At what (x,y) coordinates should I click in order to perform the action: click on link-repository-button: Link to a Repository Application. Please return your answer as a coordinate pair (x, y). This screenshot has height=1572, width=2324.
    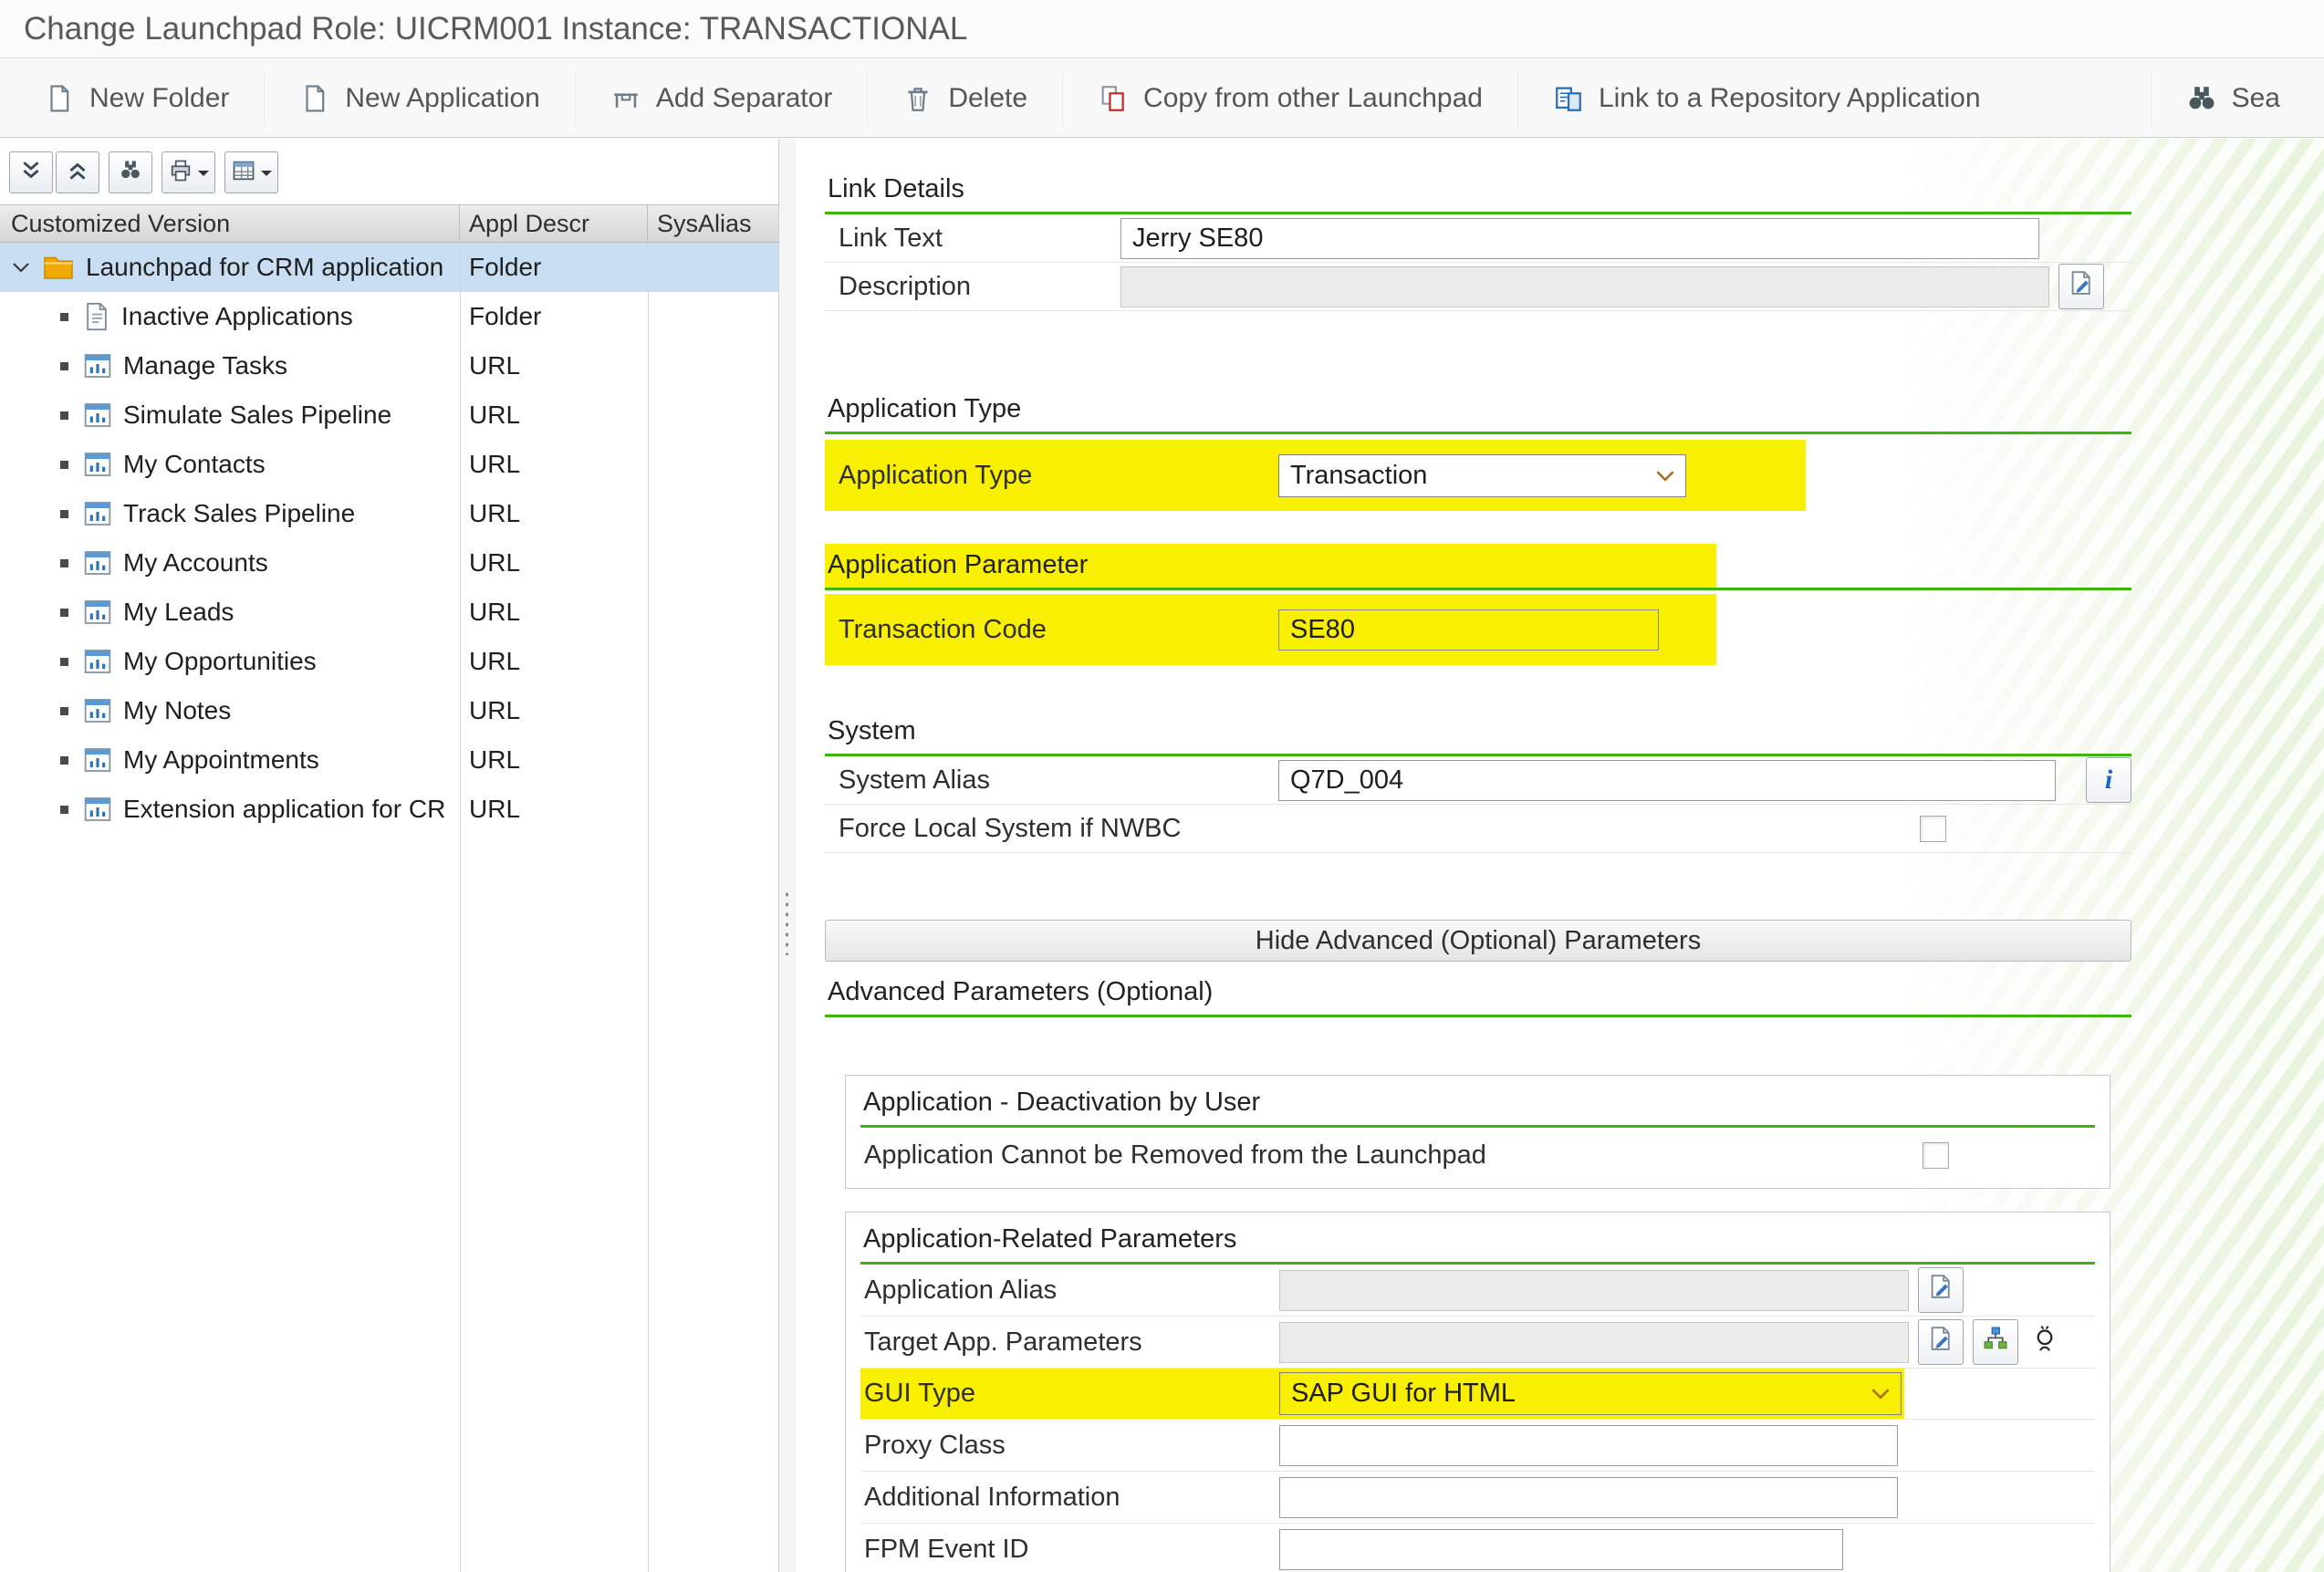
    Looking at the image, I should click on (1766, 98).